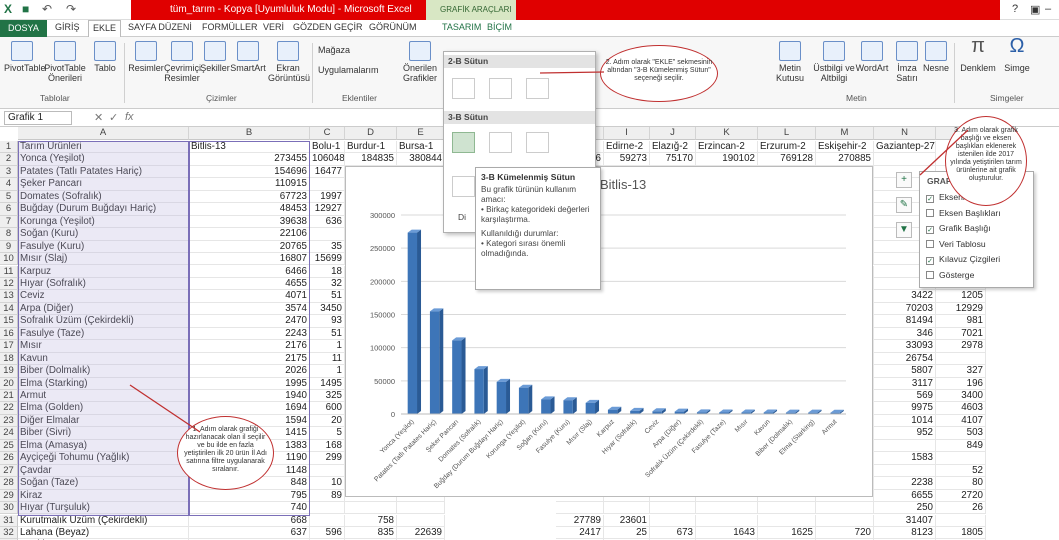 The width and height of the screenshot is (1059, 540). What do you see at coordinates (944, 152) in the screenshot?
I see `callout-step3-pointer` at bounding box center [944, 152].